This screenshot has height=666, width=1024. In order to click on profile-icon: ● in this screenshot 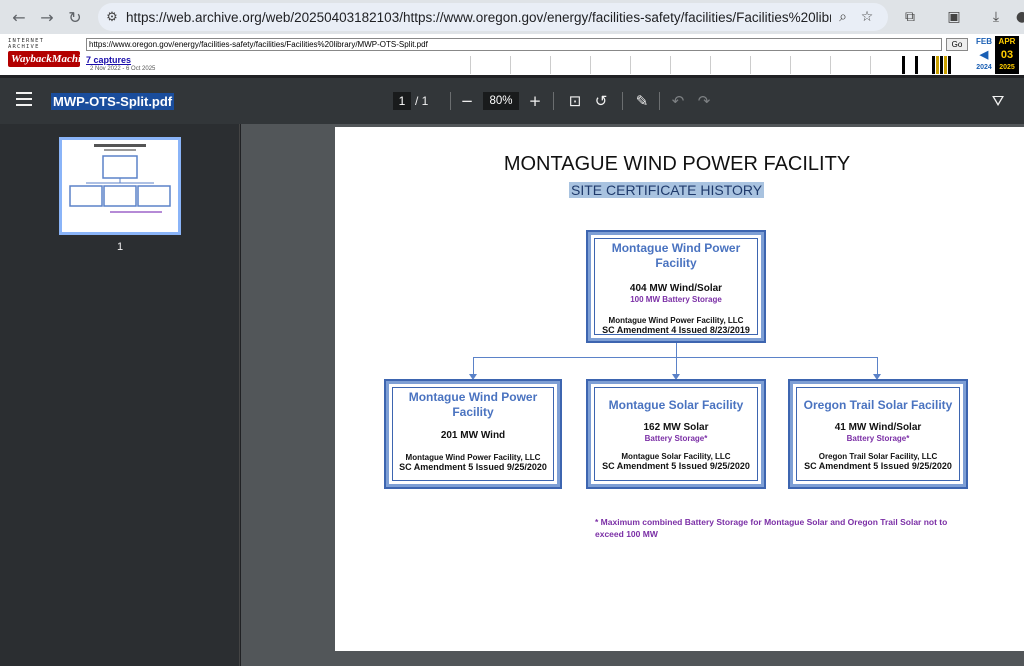, I will do `click(1017, 17)`.